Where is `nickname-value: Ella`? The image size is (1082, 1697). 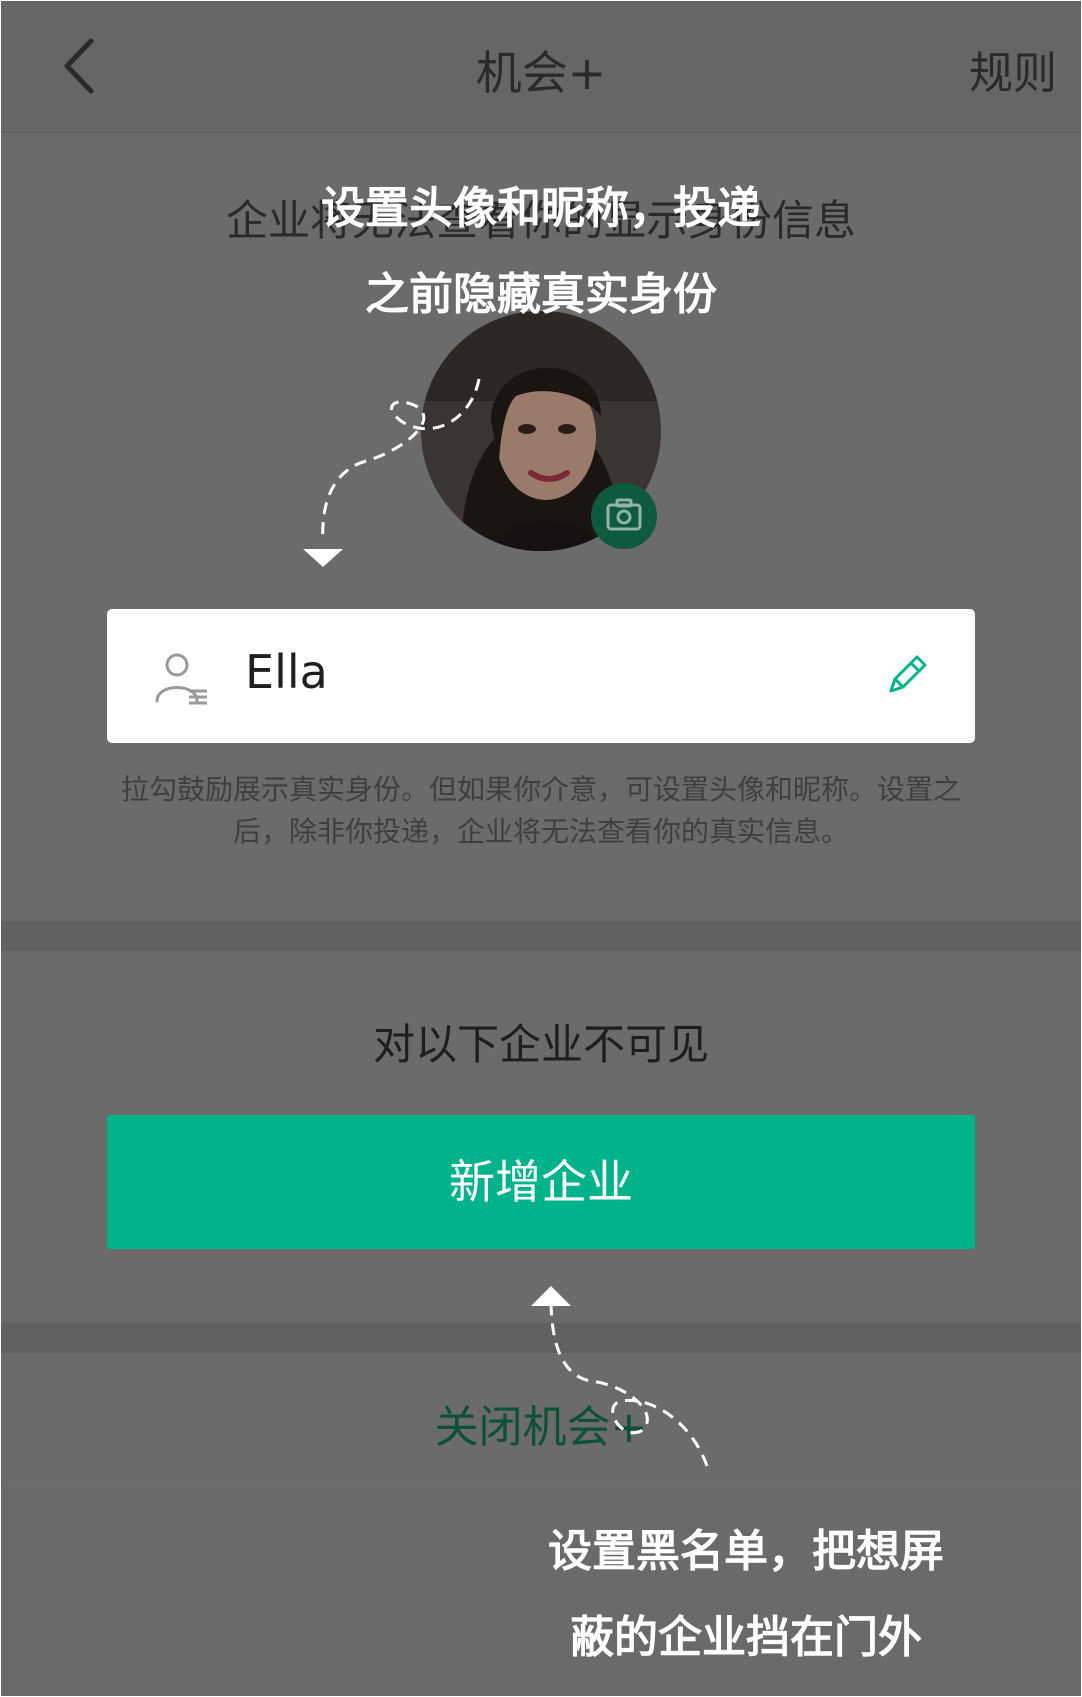 nickname-value: Ella is located at coordinates (286, 672).